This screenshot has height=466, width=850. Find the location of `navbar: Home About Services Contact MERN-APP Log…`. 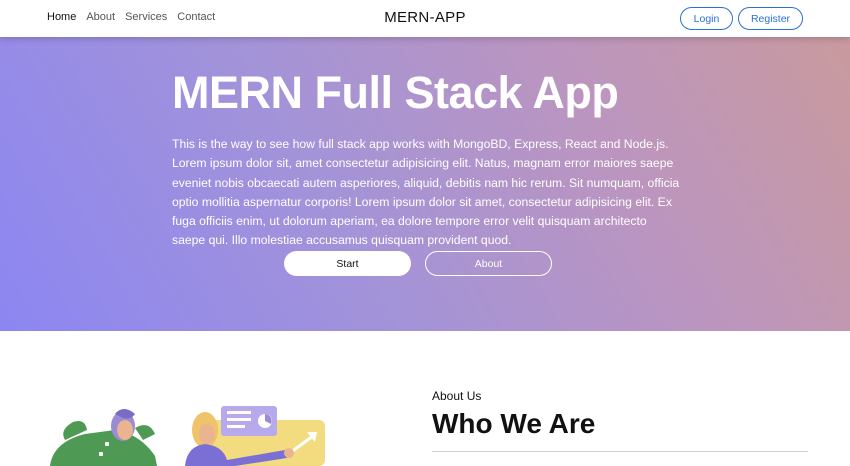

navbar: Home About Services Contact MERN-APP Log… is located at coordinates (425, 18).